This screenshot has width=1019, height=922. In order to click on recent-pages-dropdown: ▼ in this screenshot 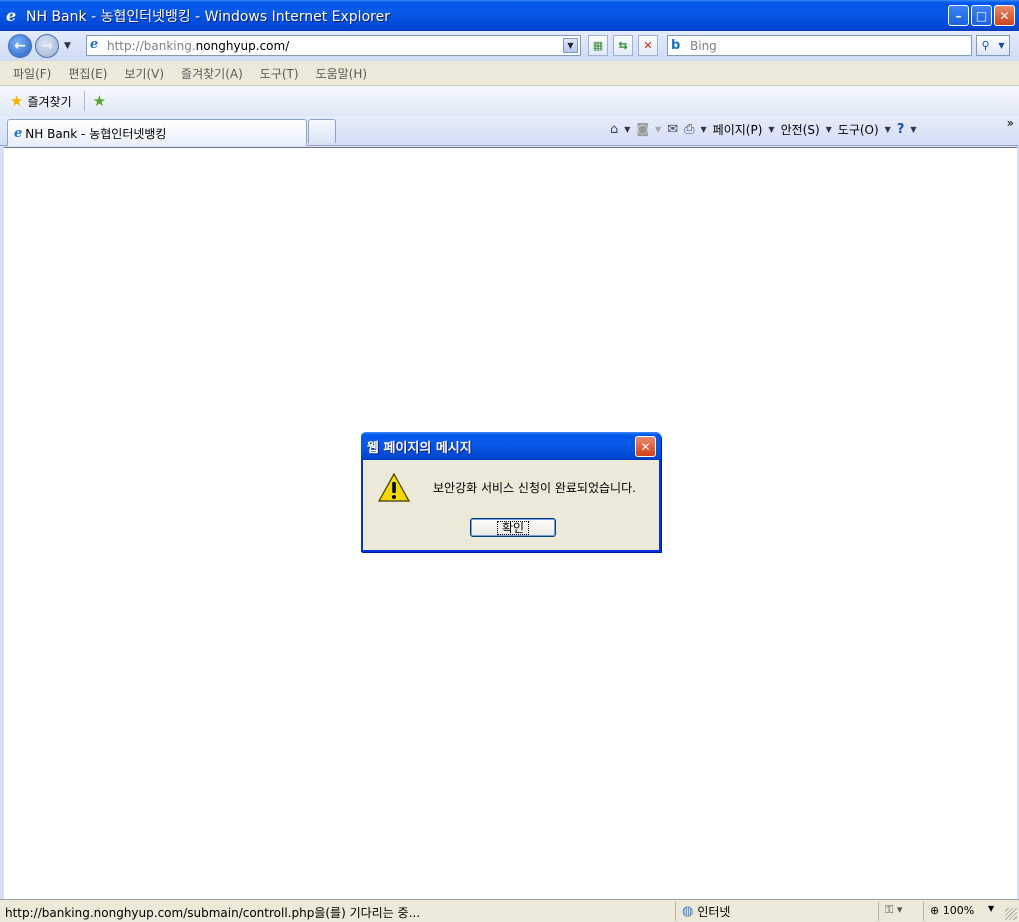, I will do `click(67, 46)`.